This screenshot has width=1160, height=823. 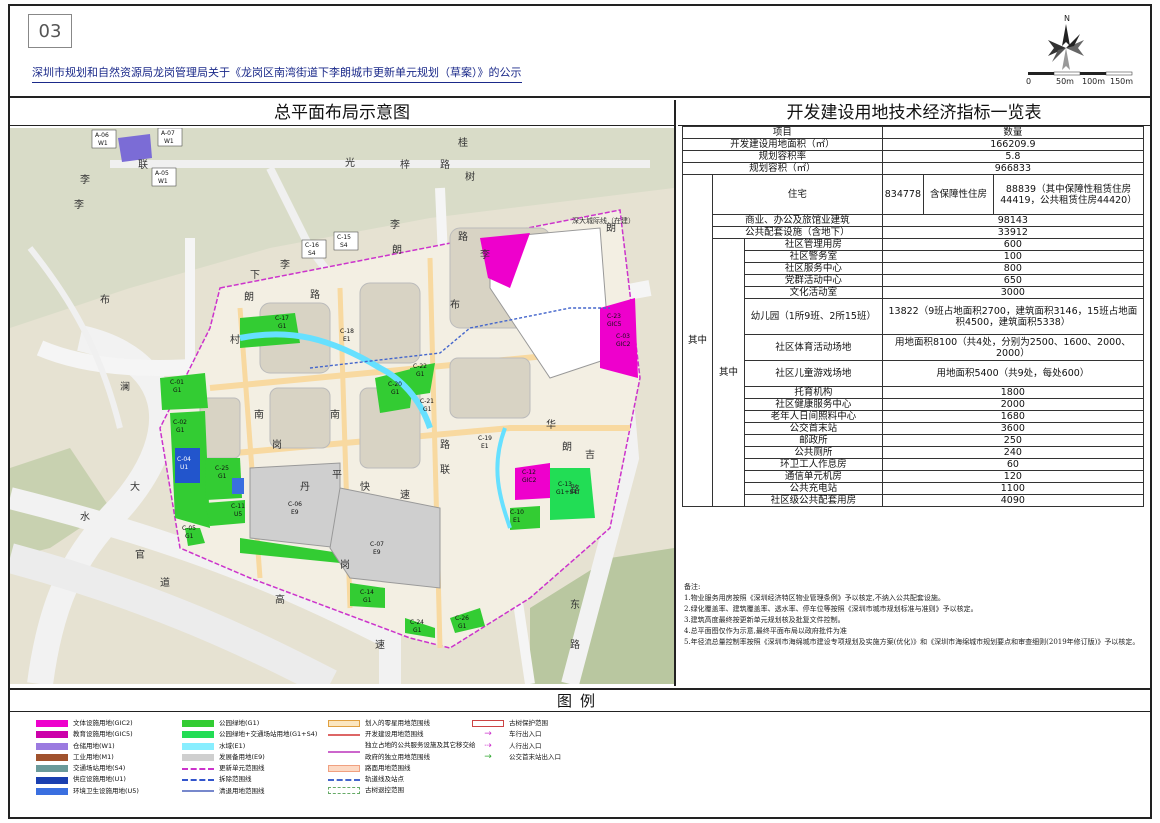 What do you see at coordinates (162, 173) in the screenshot?
I see `tag-a05: A-05` at bounding box center [162, 173].